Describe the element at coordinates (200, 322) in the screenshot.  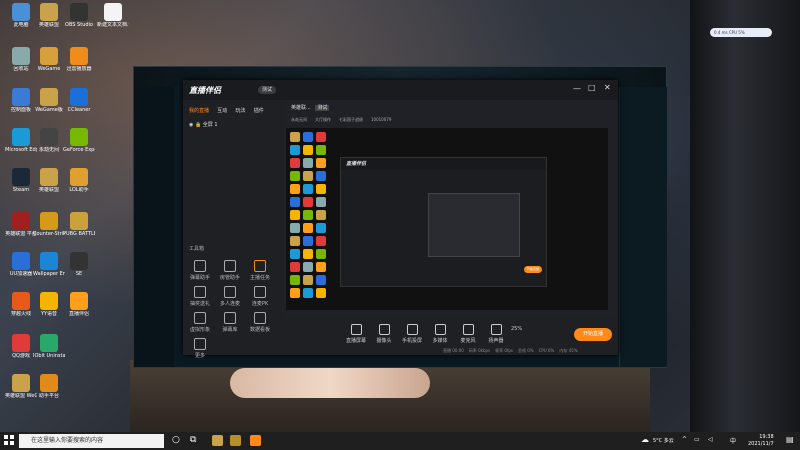
I see `tool-button: 虚拟形象` at that location.